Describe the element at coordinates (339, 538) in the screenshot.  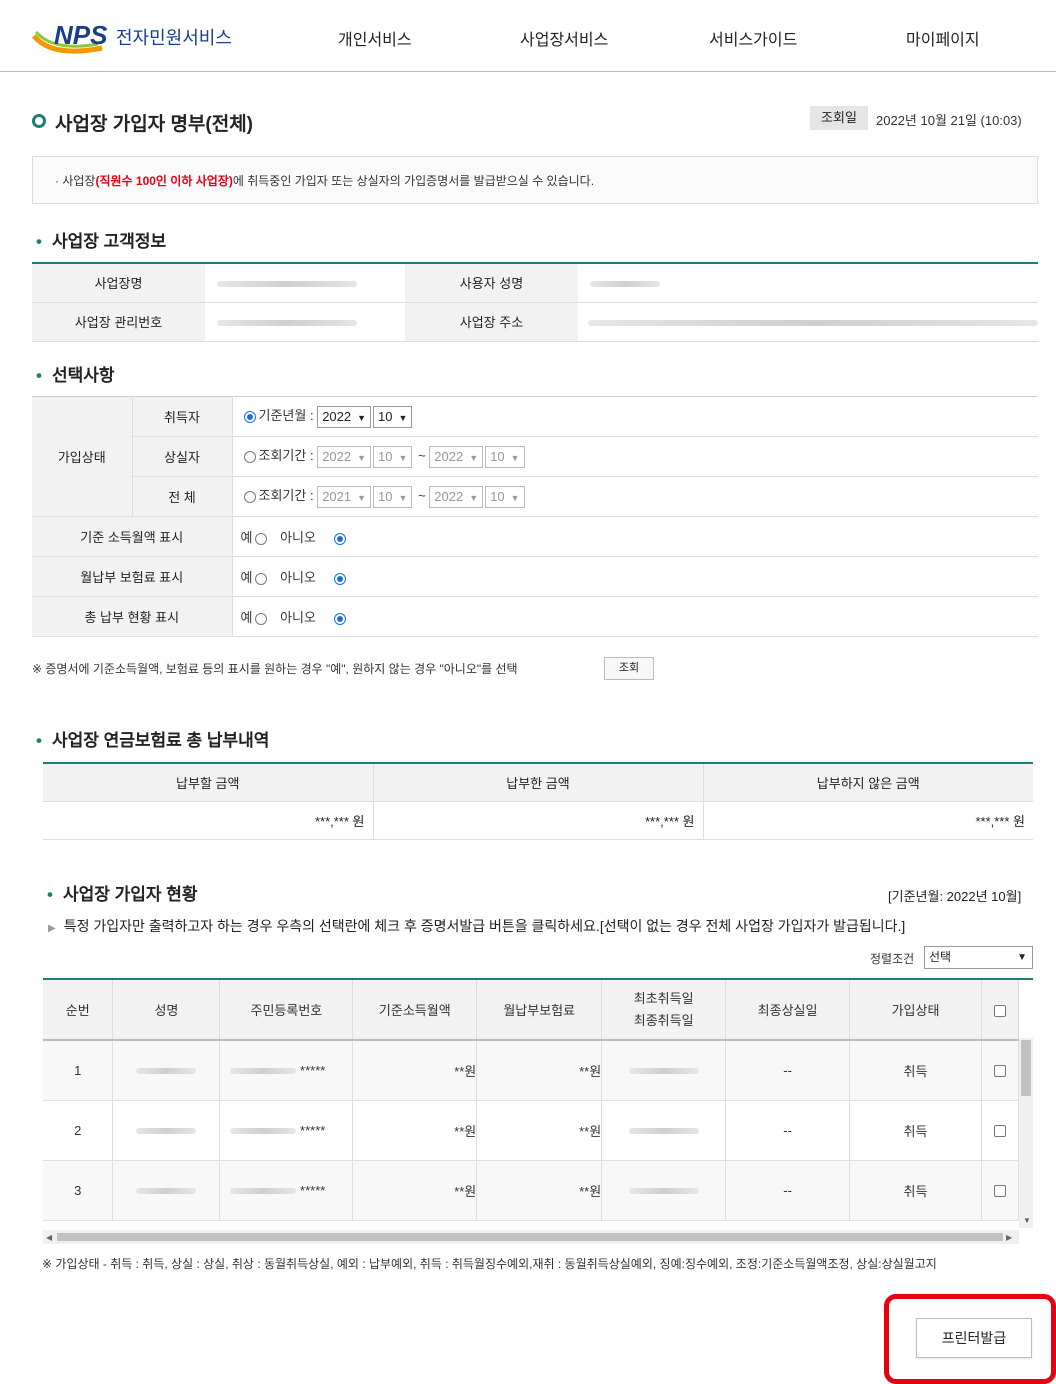
I see `show-income-no-radio` at that location.